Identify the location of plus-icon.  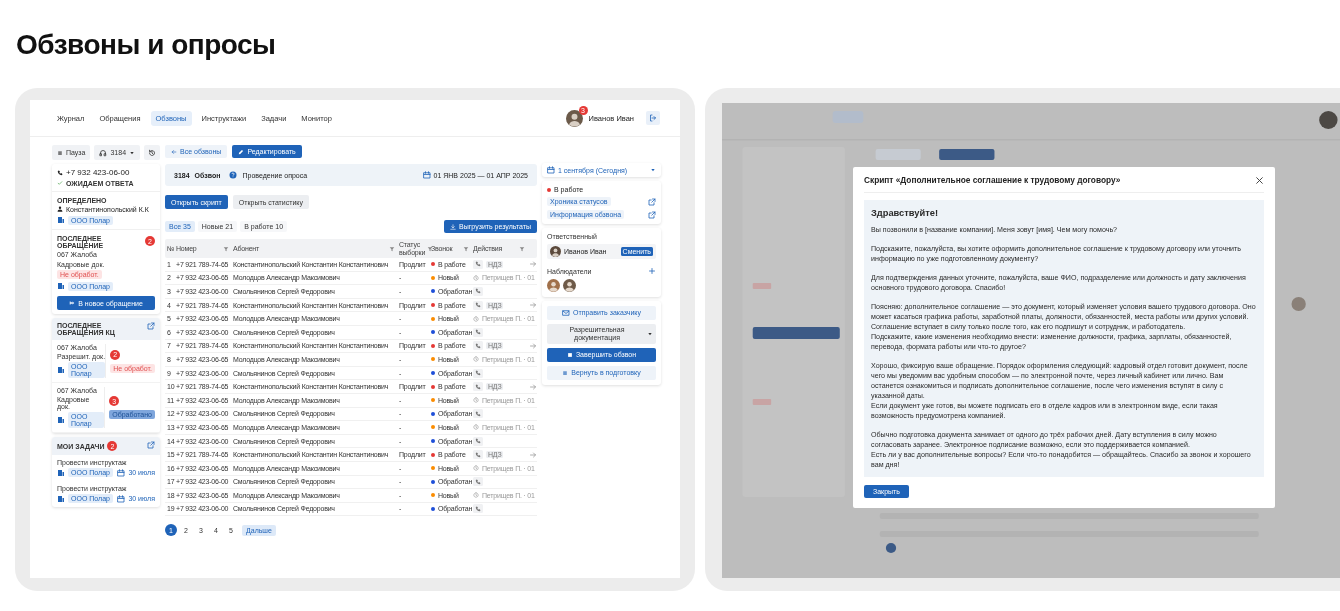
(652, 271).